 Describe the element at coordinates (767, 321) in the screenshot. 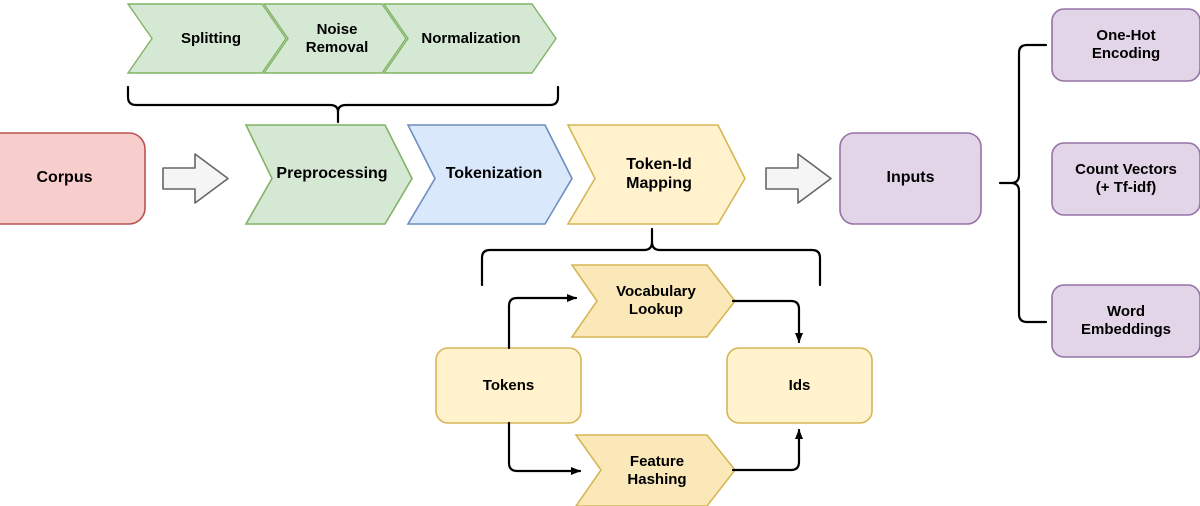

I see `edge-vocabulary-lookup-to-ids` at that location.